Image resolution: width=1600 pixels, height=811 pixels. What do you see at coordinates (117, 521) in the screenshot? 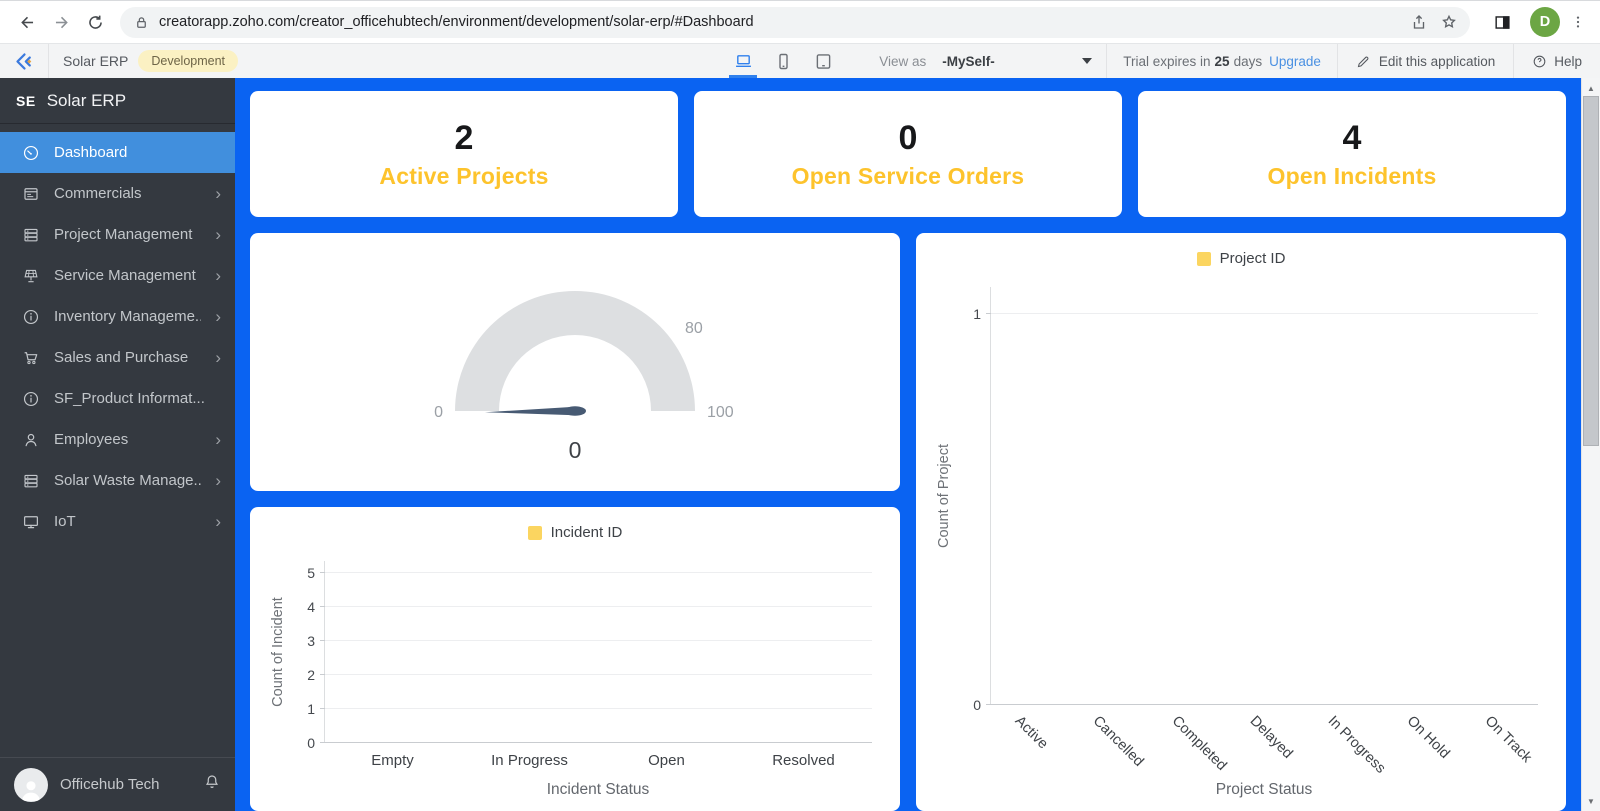
I see `sidebar-item-iot: IoT ›` at bounding box center [117, 521].